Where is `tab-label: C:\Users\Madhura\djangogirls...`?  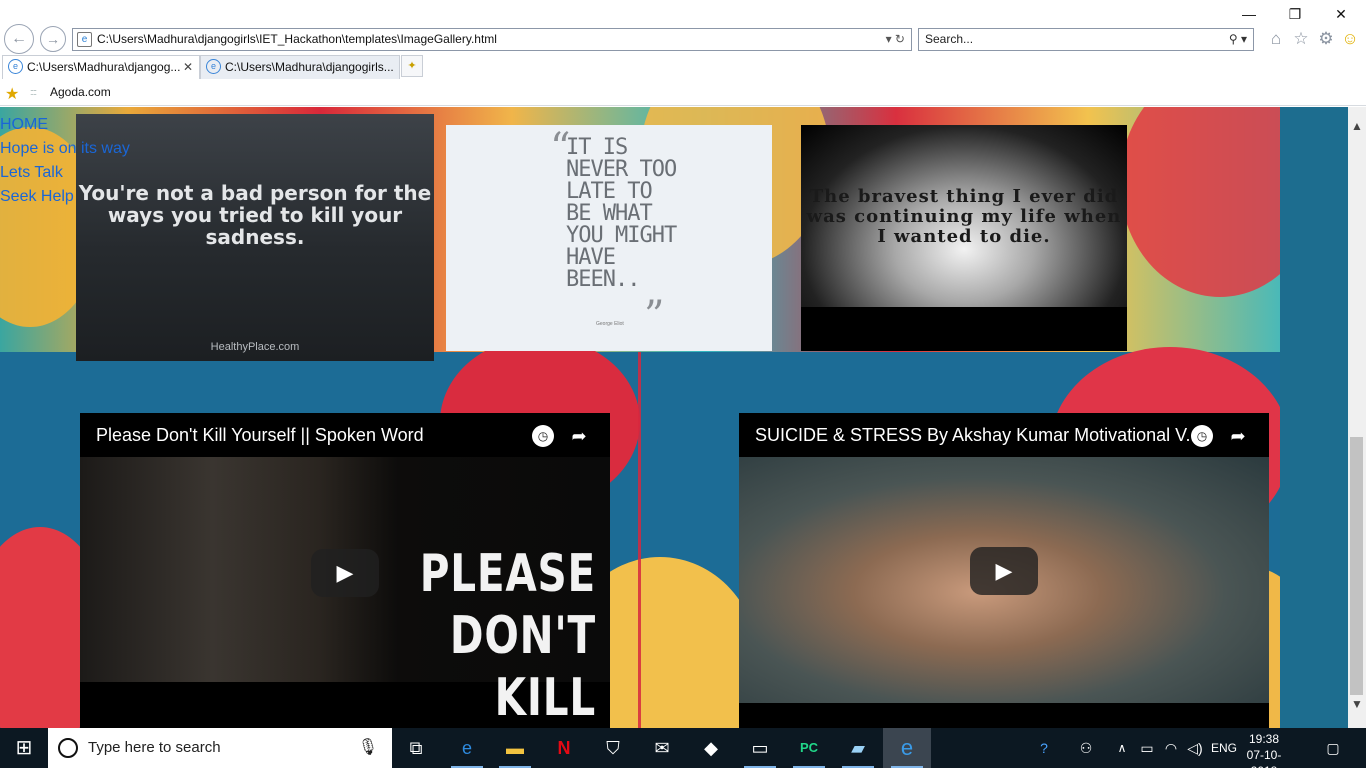 tab-label: C:\Users\Madhura\djangogirls... is located at coordinates (309, 67).